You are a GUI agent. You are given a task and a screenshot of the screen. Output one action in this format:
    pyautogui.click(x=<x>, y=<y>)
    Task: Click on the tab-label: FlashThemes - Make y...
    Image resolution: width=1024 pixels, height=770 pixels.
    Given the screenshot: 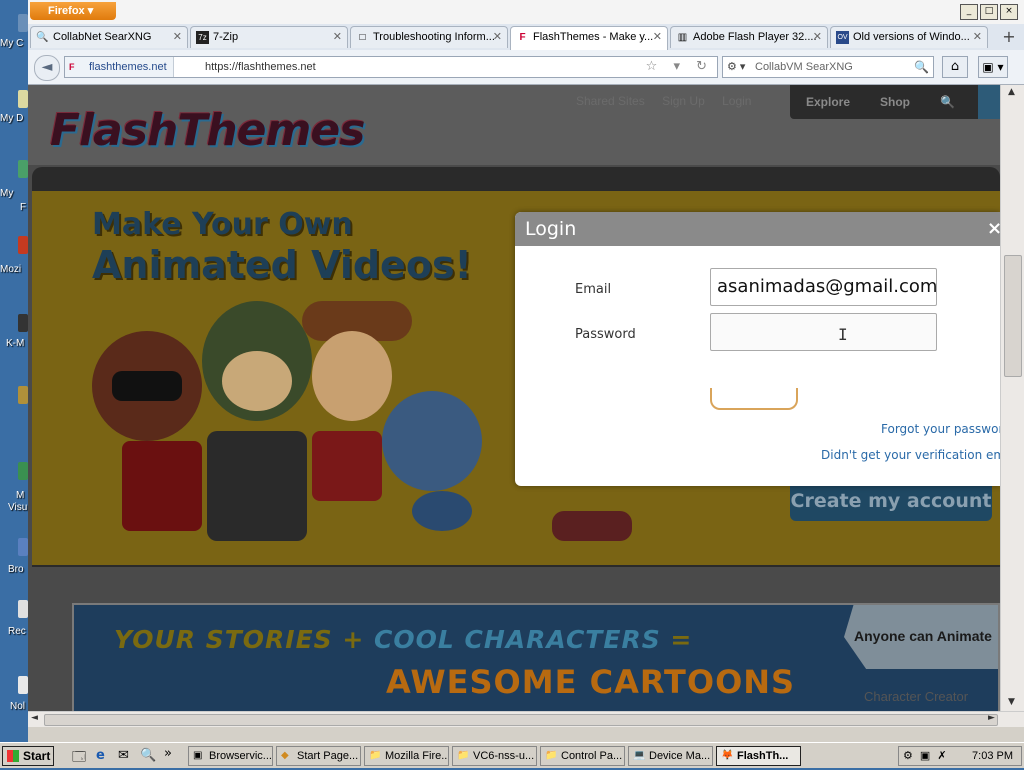 What is the action you would take?
    pyautogui.click(x=593, y=37)
    